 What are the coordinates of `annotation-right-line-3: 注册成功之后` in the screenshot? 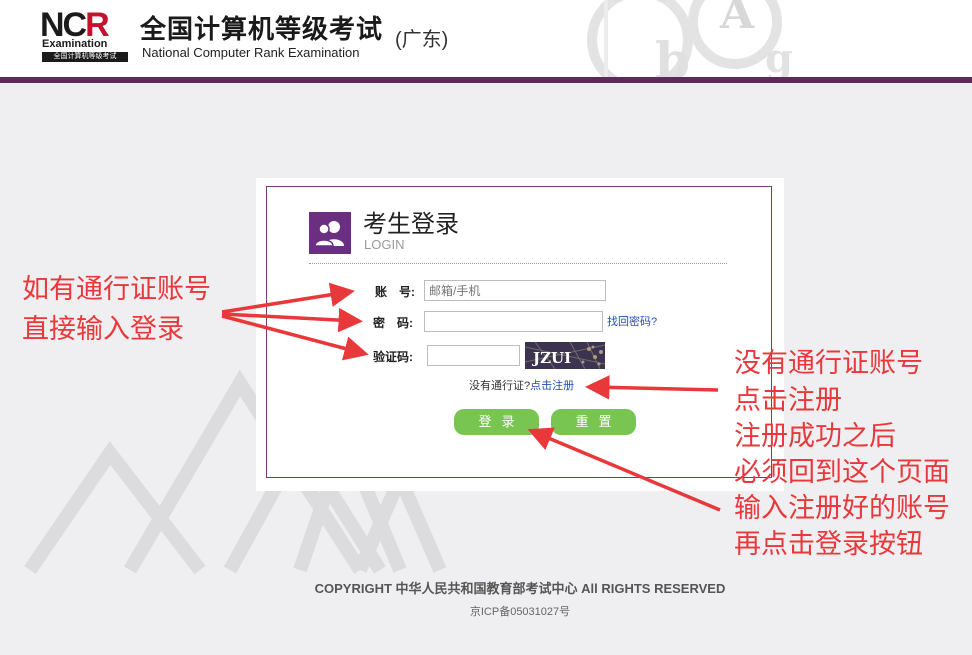 It's located at (815, 436).